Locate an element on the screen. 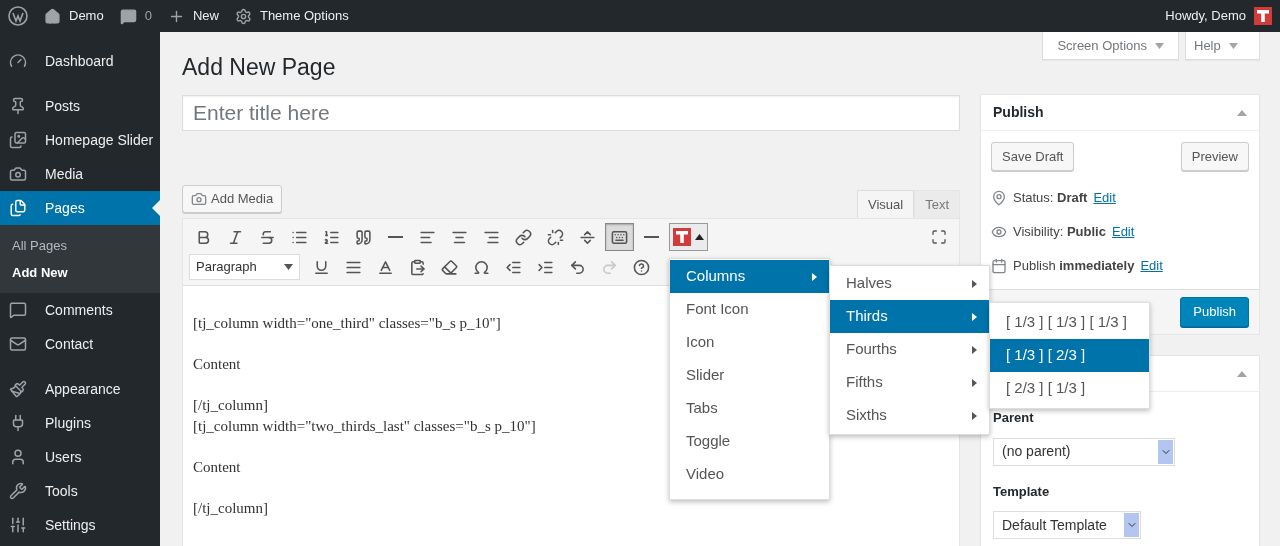 The width and height of the screenshot is (1280, 546). sidebar-item: Dashboard is located at coordinates (80, 61).